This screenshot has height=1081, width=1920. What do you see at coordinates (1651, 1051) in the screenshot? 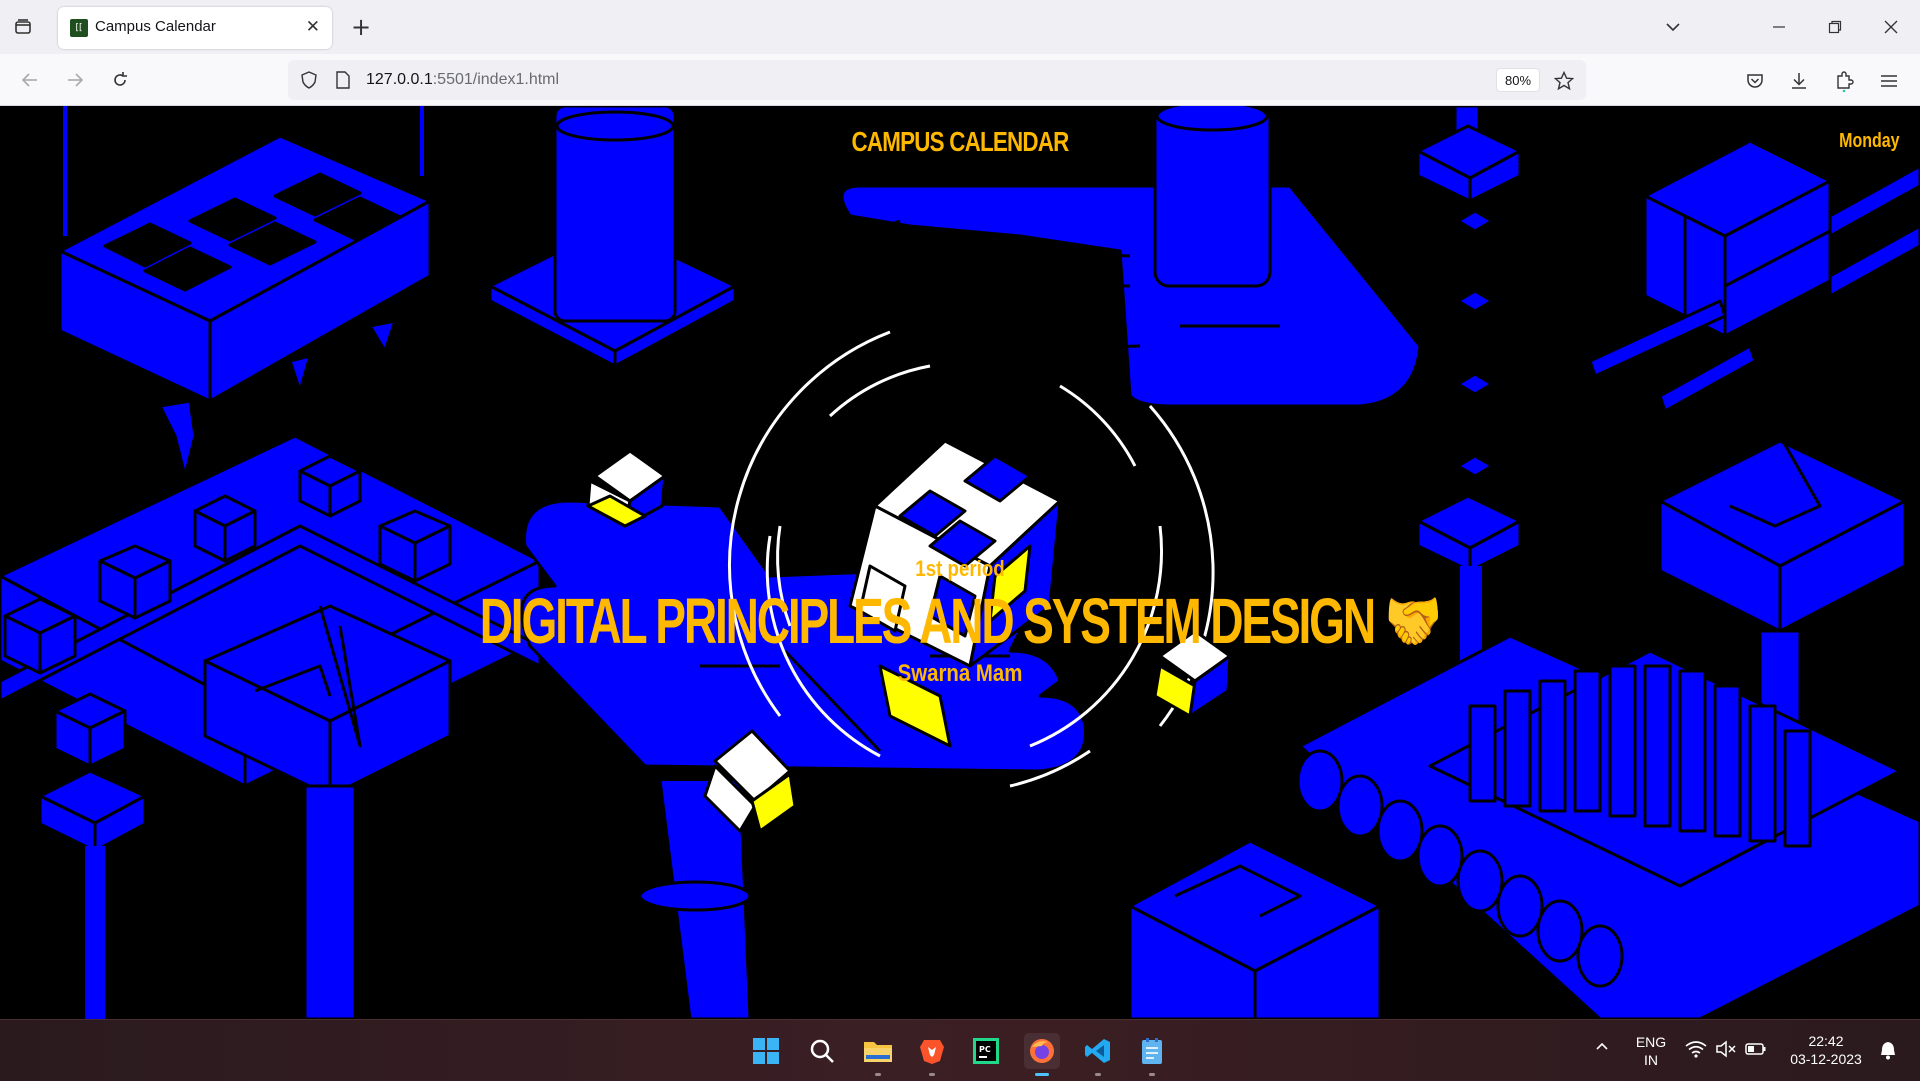
I see `language-indicator: ENG IN` at bounding box center [1651, 1051].